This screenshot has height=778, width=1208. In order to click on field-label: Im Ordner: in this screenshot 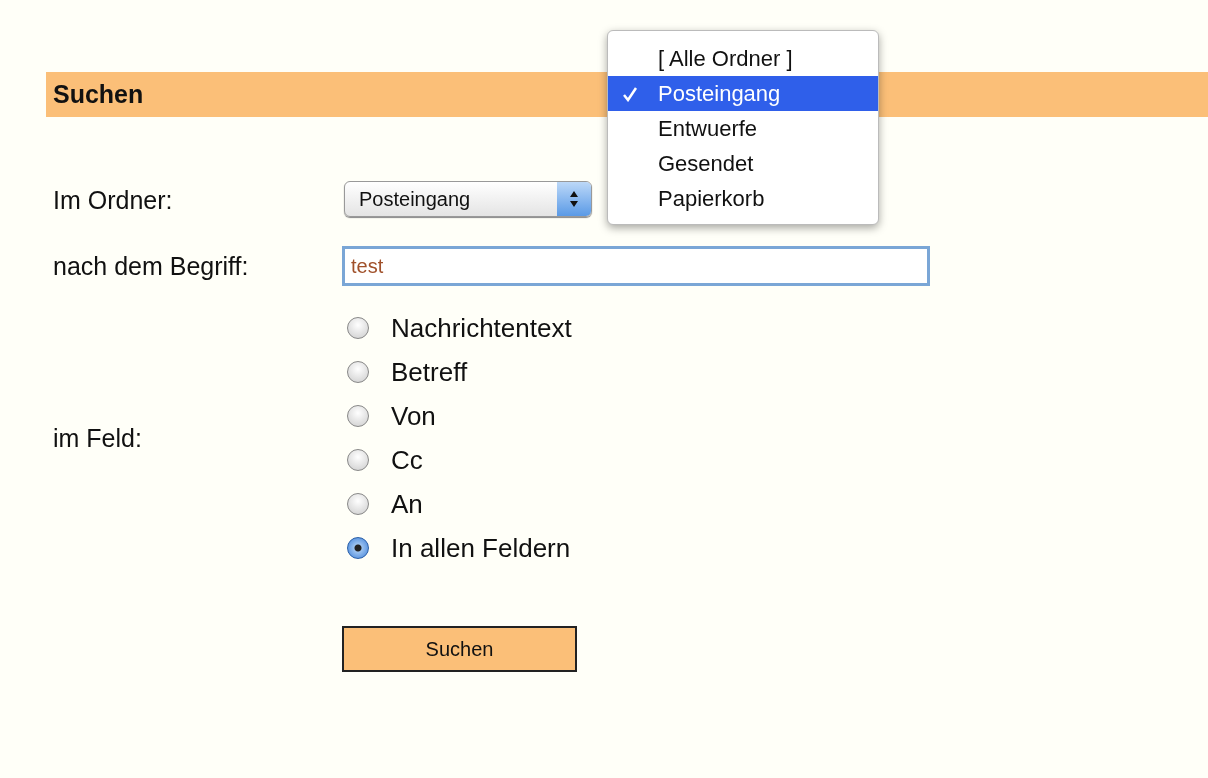, I will do `click(113, 200)`.